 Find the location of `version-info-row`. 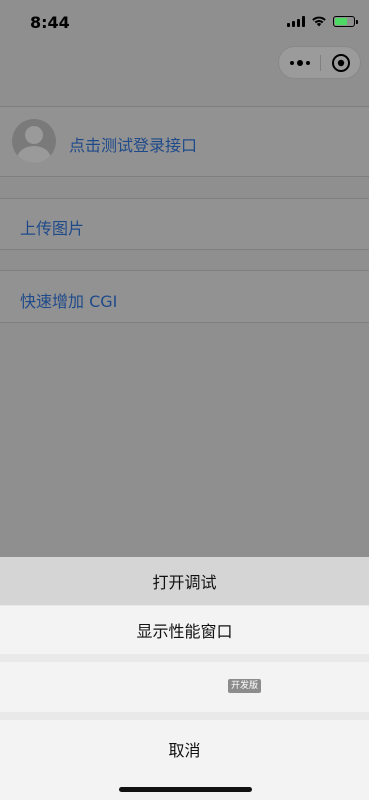

version-info-row is located at coordinates (184, 687).